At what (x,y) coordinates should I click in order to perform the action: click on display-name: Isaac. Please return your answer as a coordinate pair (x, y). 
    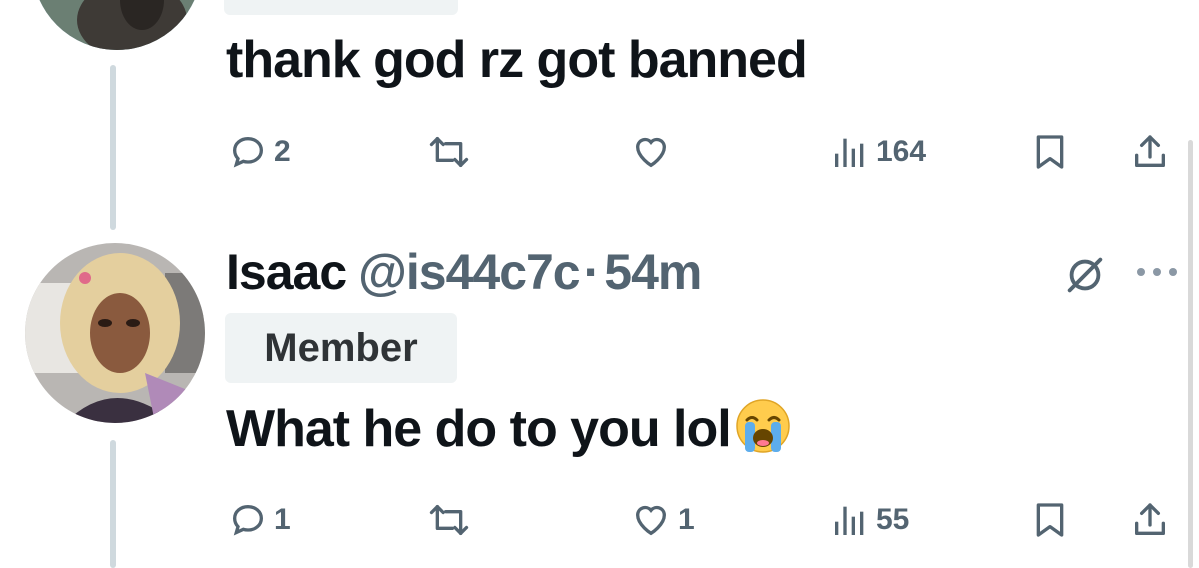
    Looking at the image, I should click on (286, 272).